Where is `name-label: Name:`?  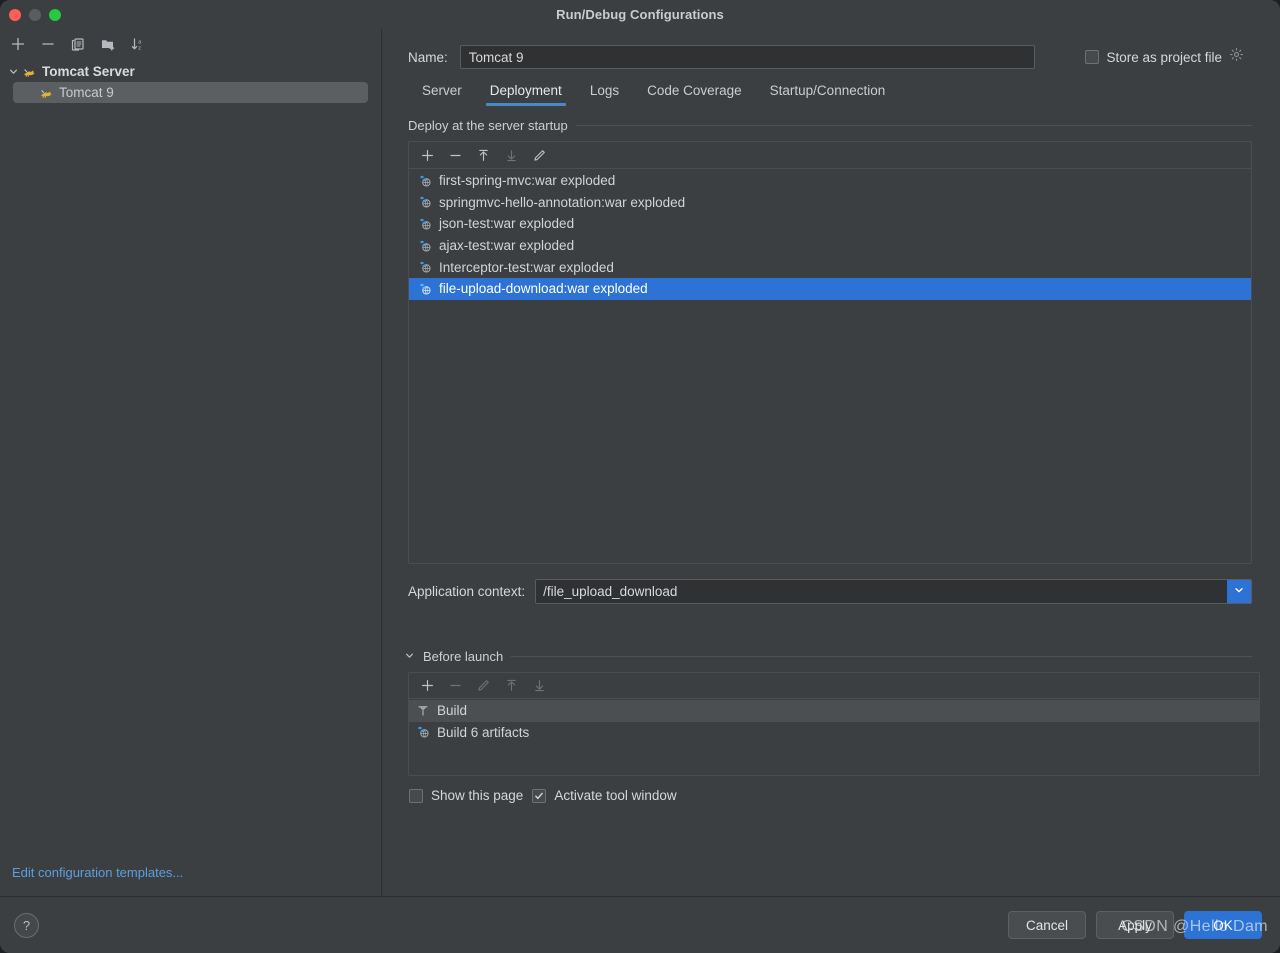 name-label: Name: is located at coordinates (428, 57).